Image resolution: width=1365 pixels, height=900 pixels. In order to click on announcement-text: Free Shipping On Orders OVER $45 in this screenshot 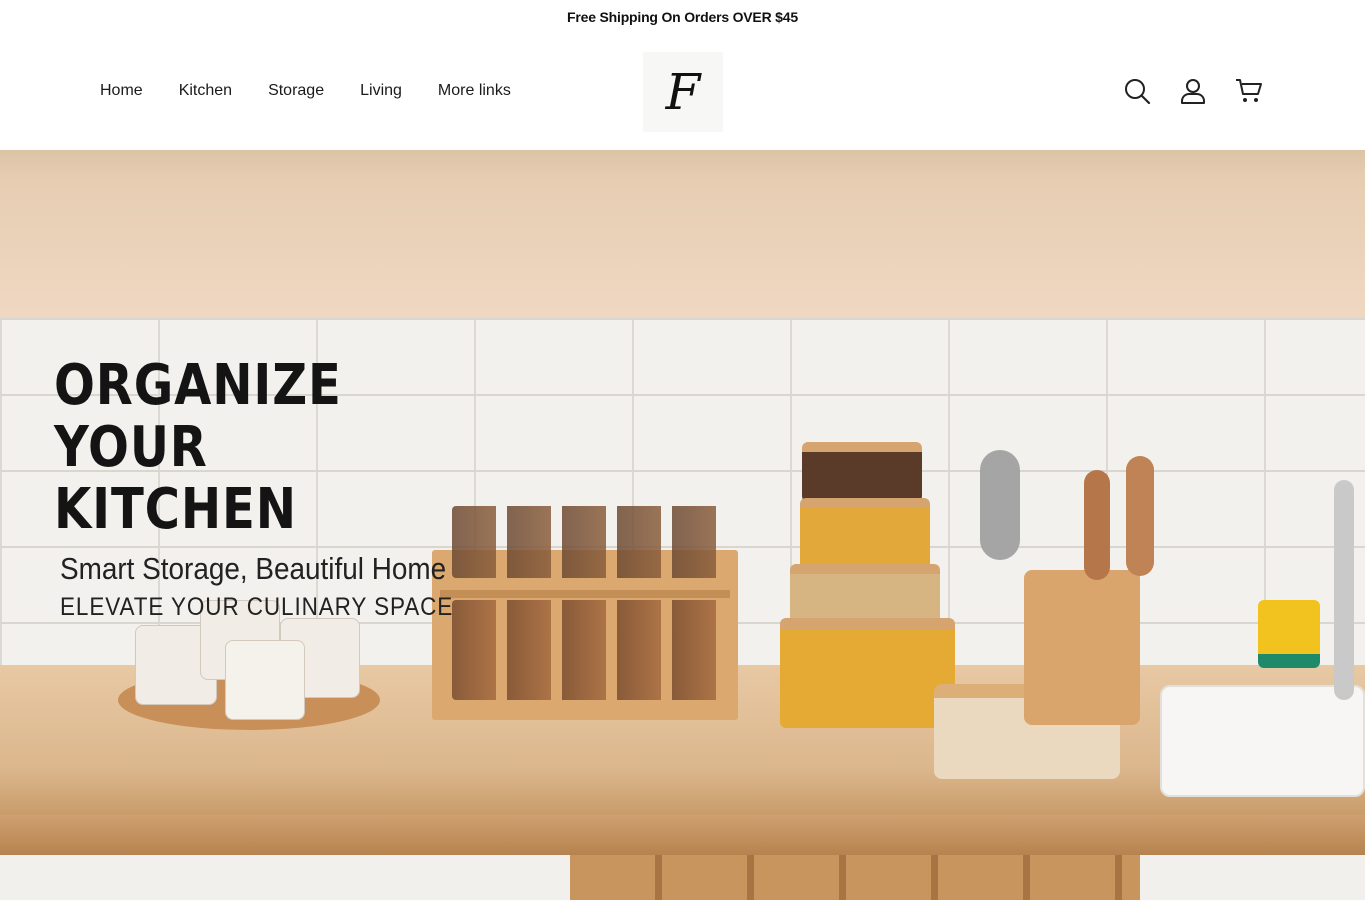, I will do `click(682, 17)`.